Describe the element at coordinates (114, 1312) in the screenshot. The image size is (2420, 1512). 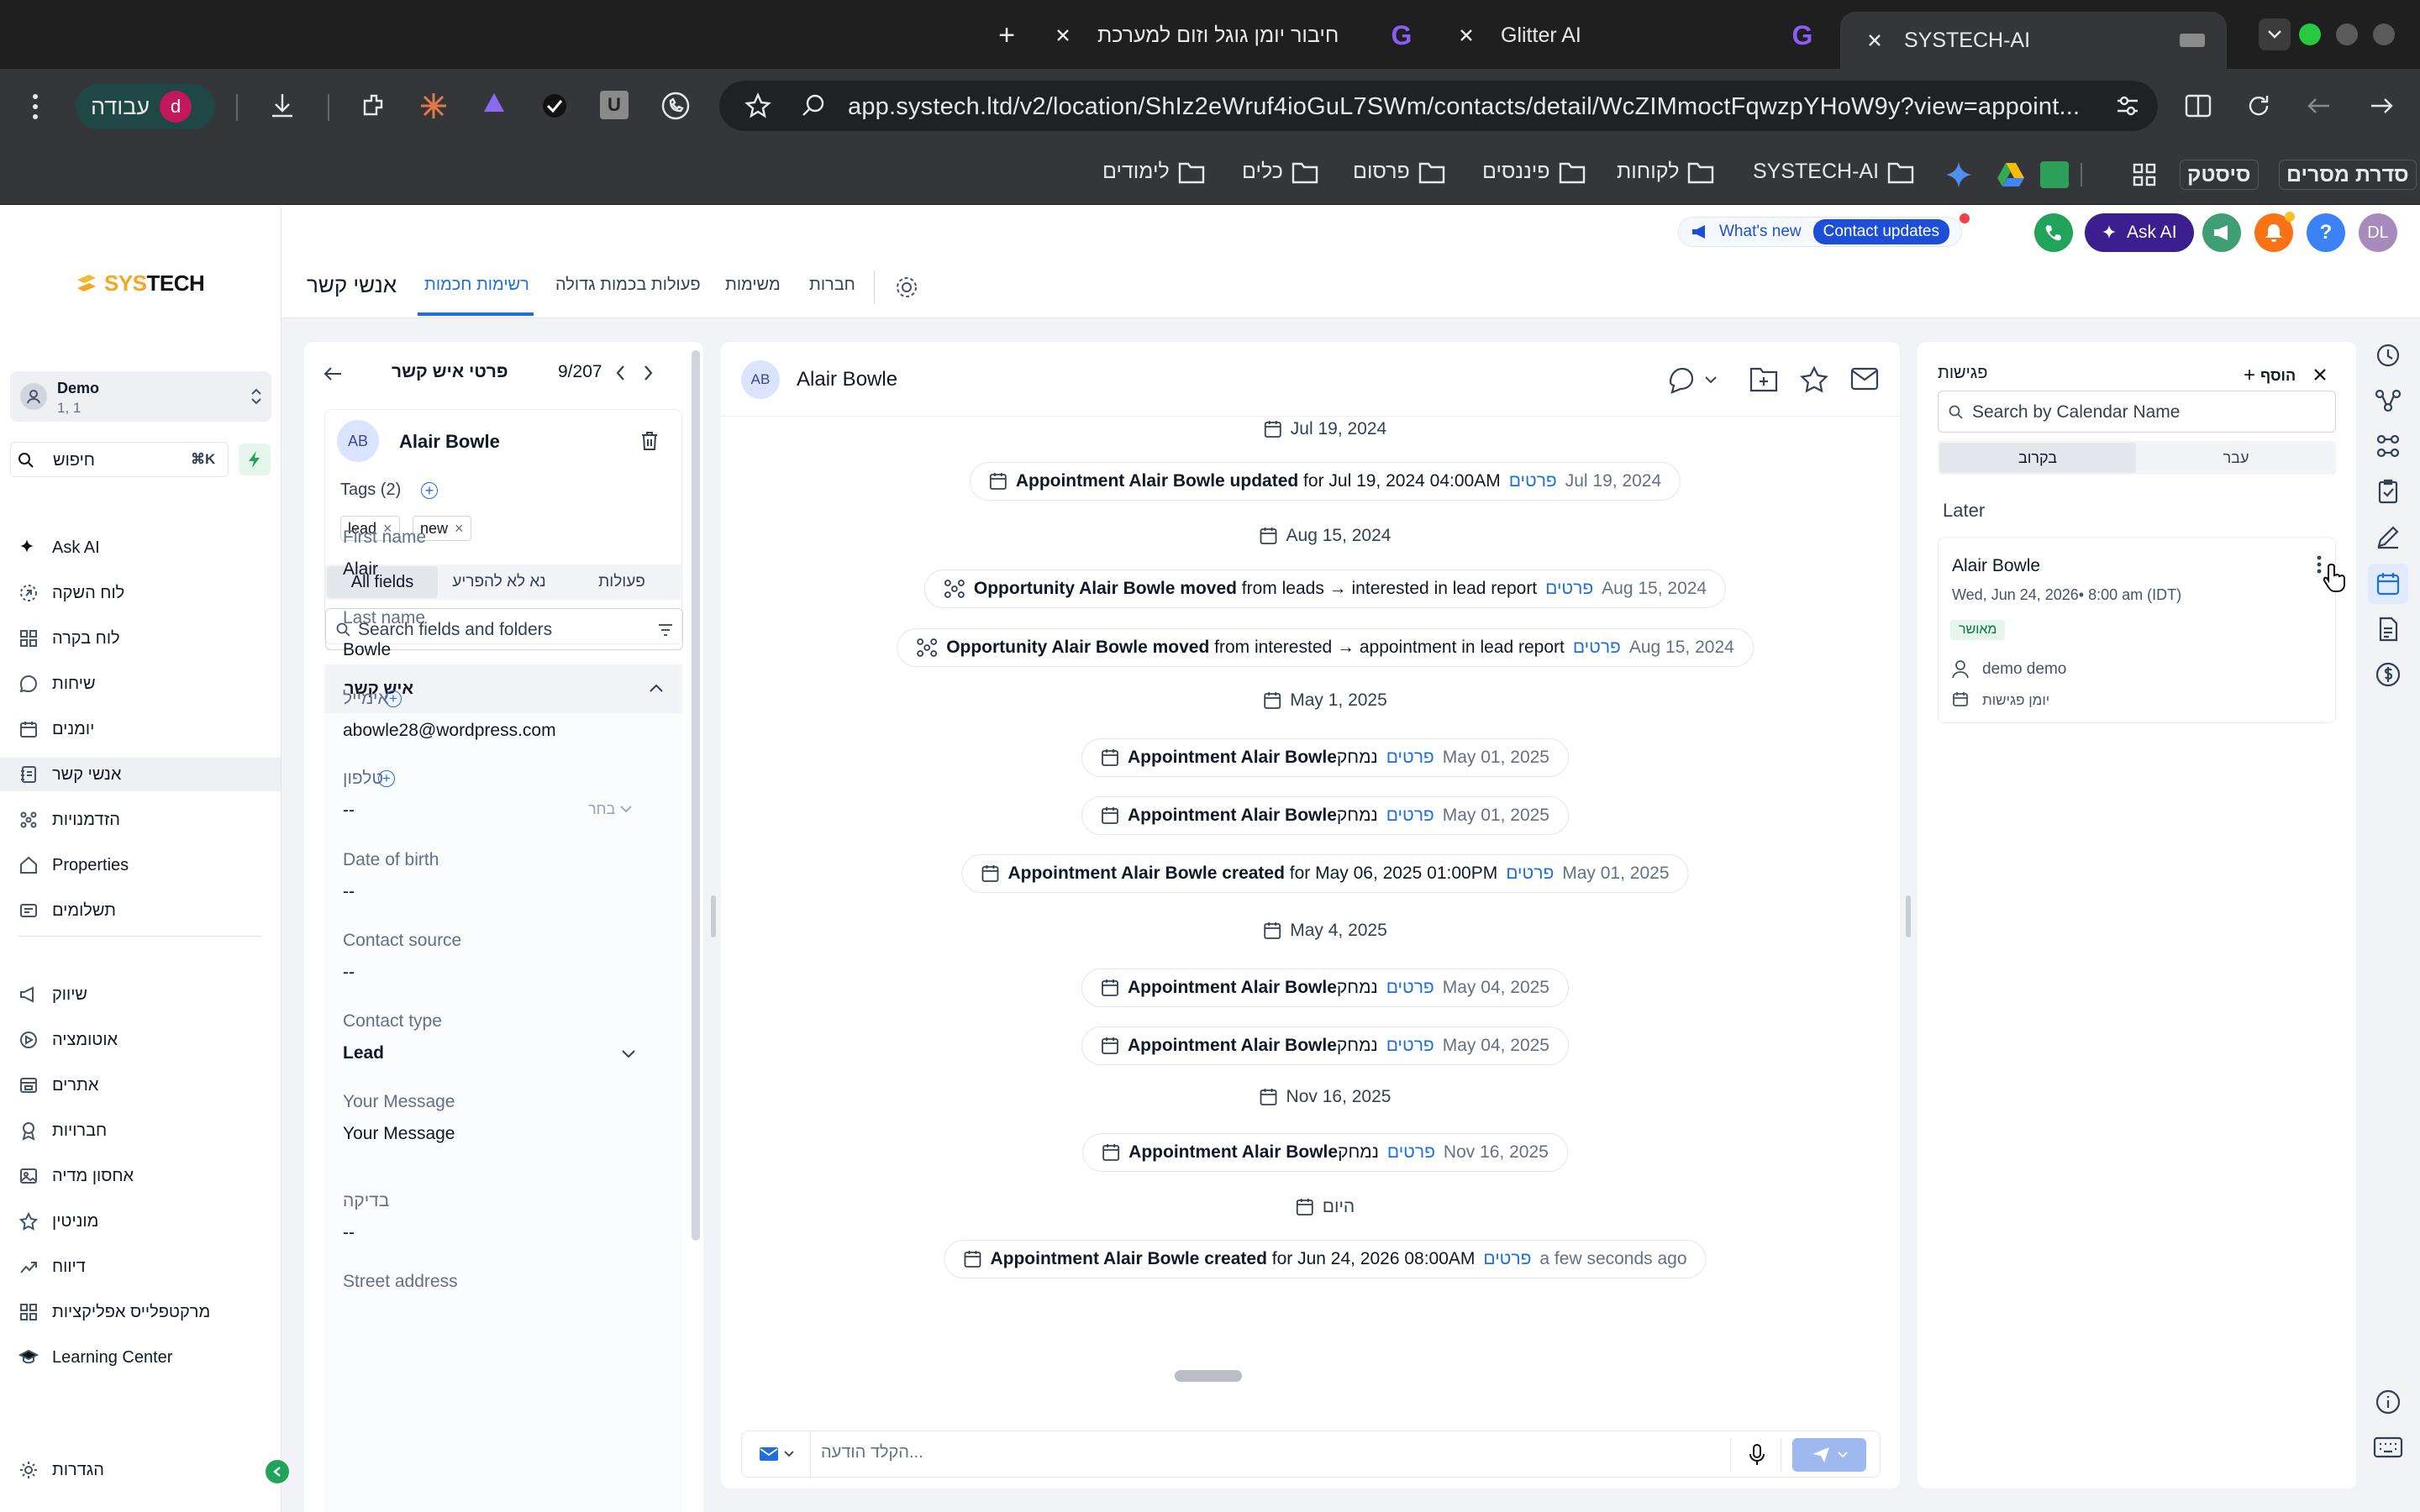
I see `sidebar-item-16: מרקטפלייס אפליקציות` at that location.